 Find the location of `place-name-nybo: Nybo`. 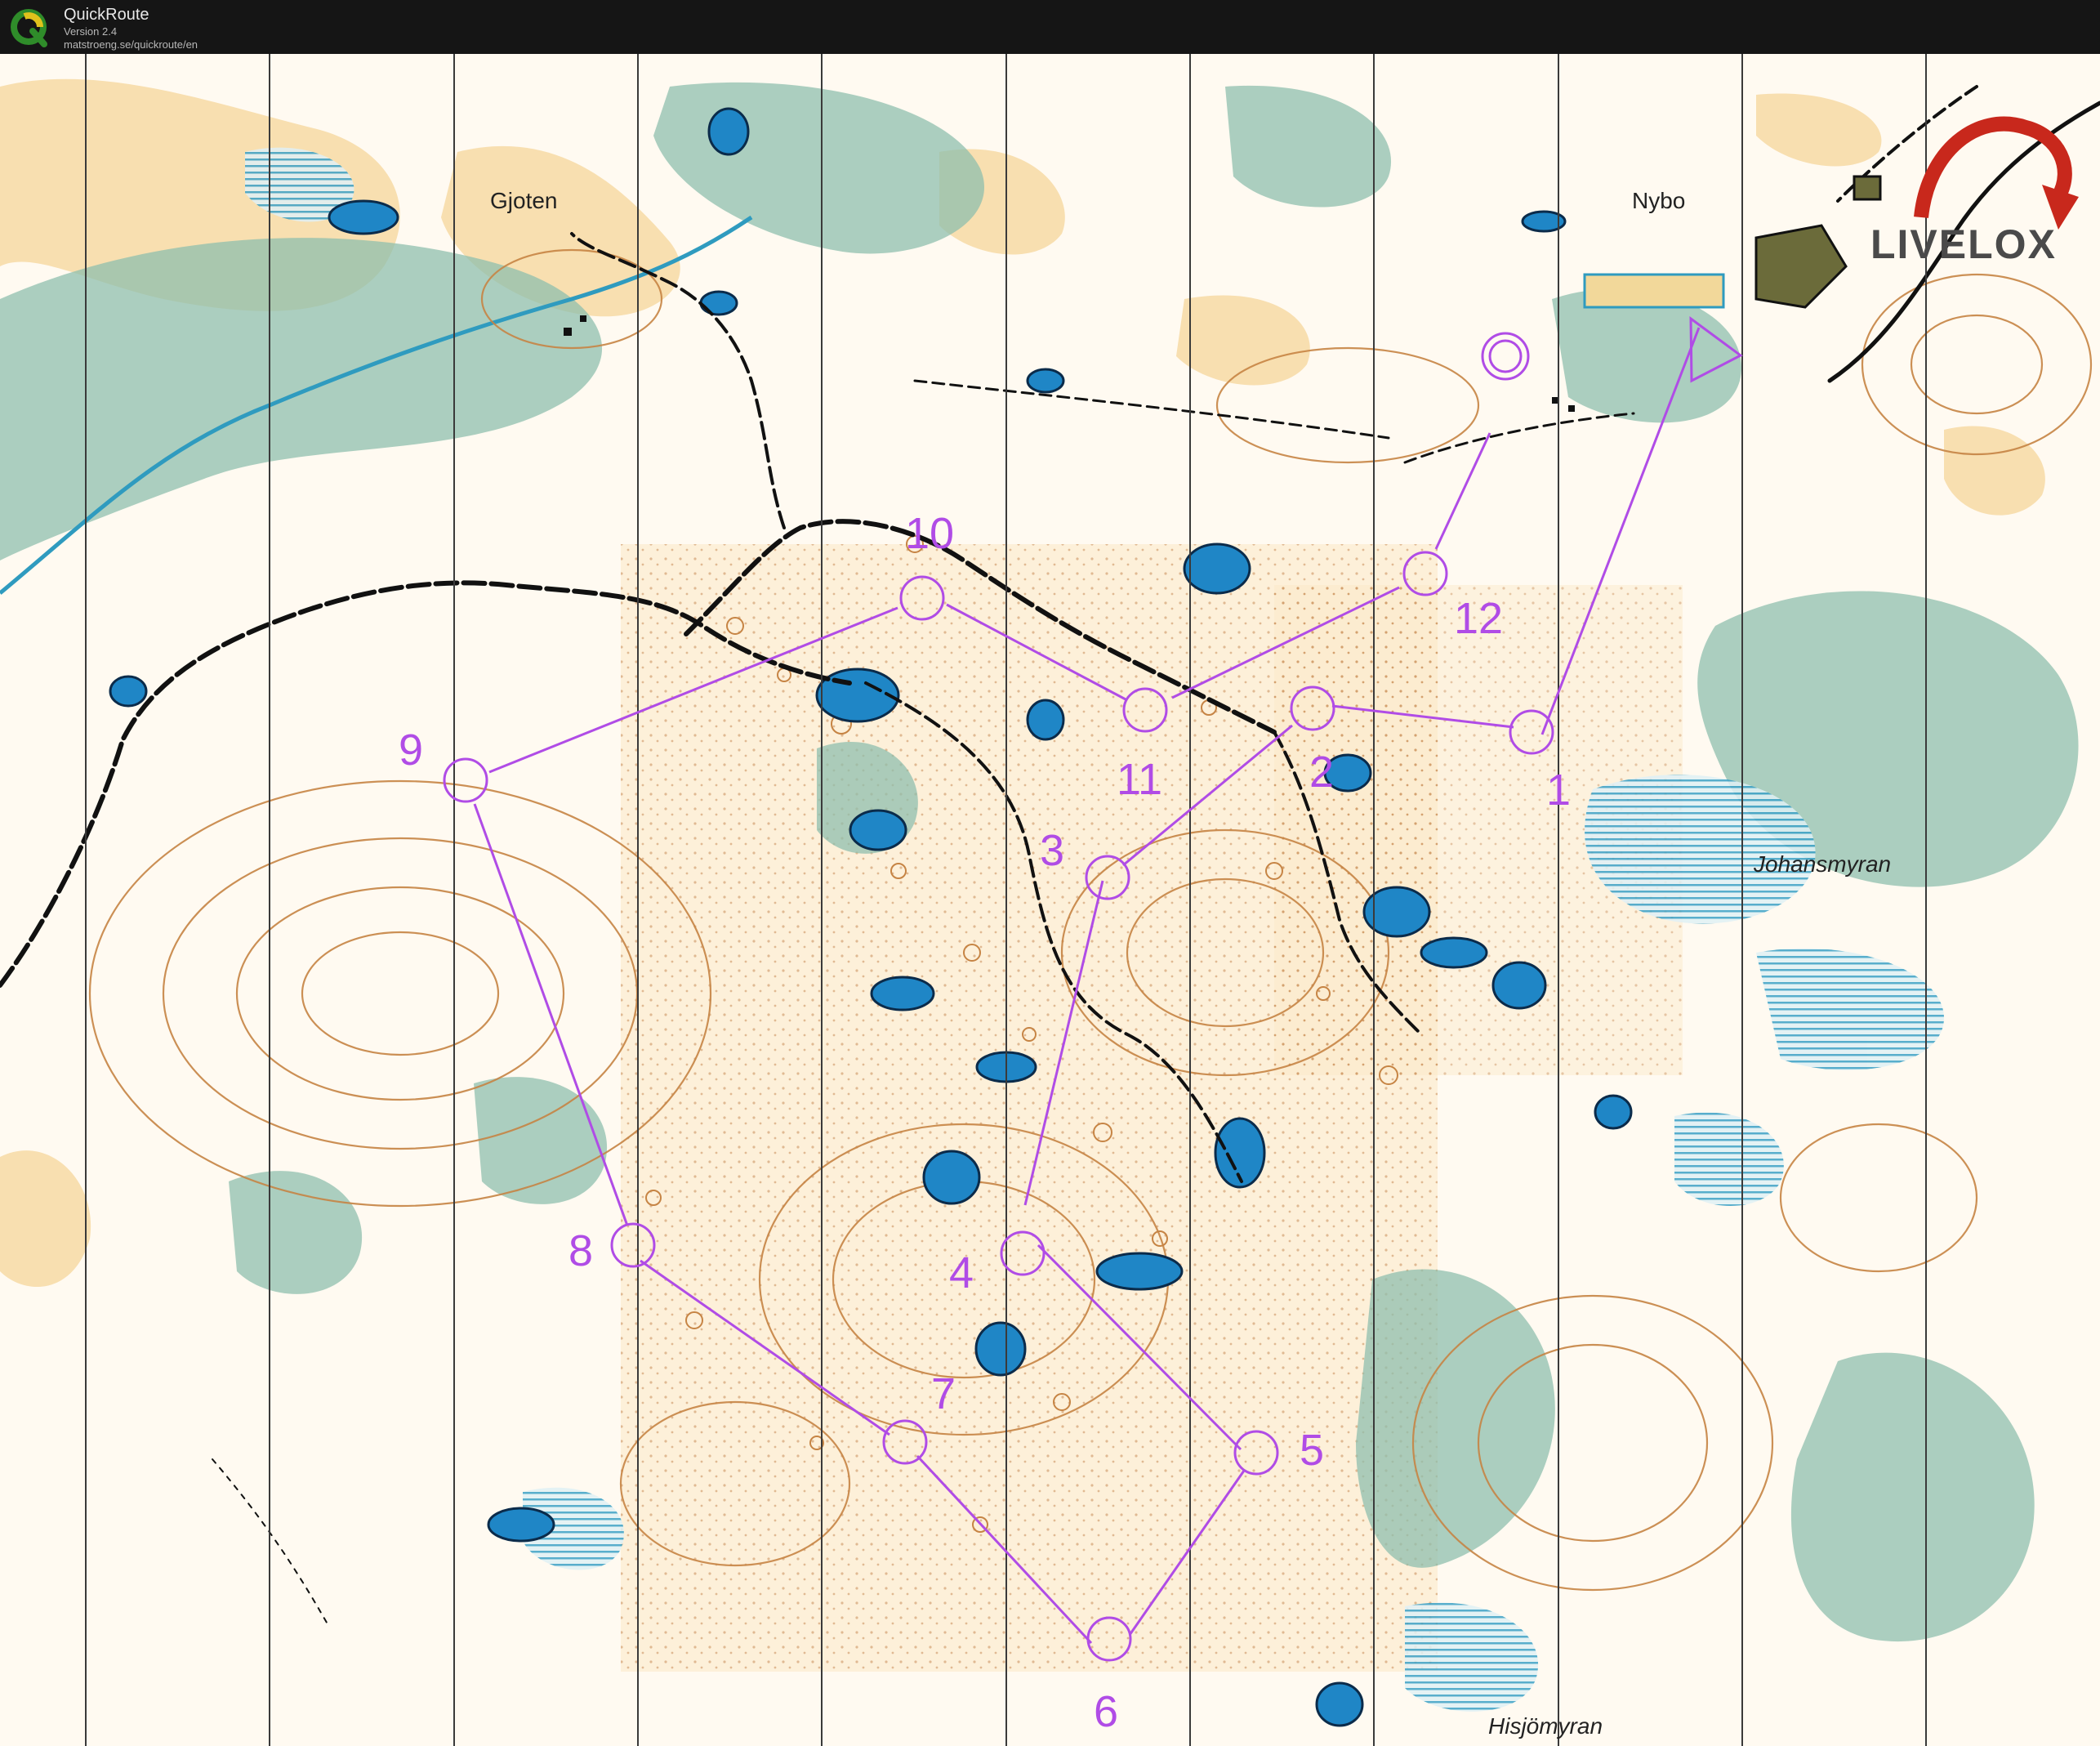

place-name-nybo: Nybo is located at coordinates (1658, 201).